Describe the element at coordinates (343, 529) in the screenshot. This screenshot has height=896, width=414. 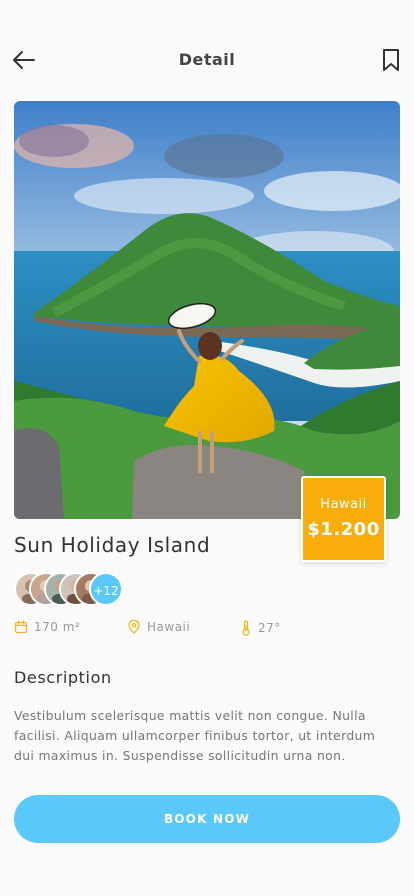
I see `price-value: $1.200` at that location.